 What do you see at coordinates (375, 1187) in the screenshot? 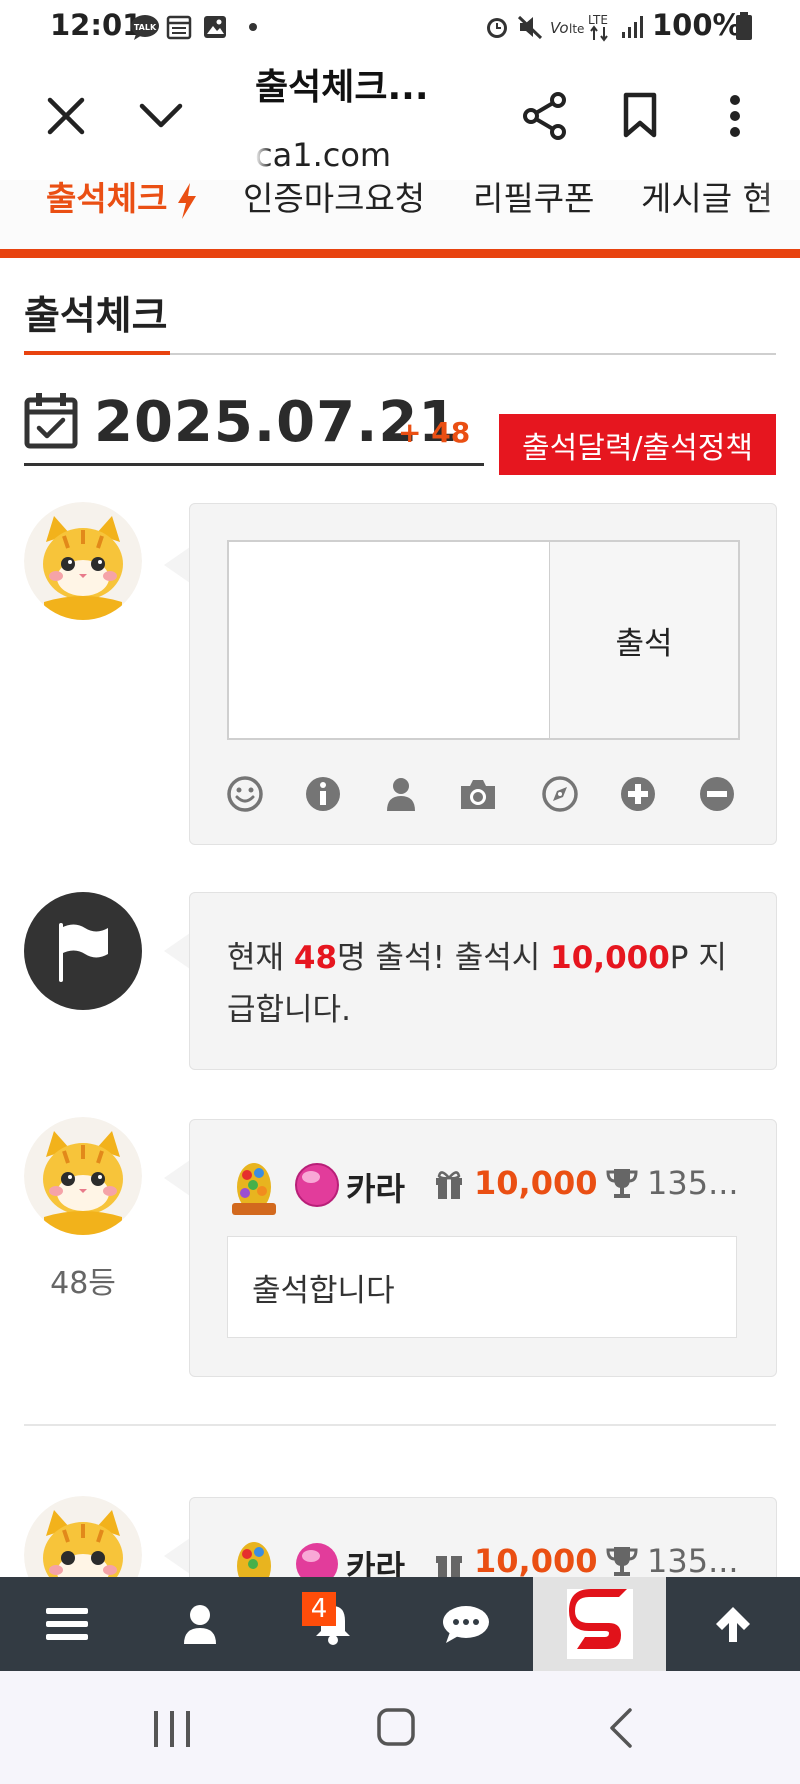
I see `username: 카라` at bounding box center [375, 1187].